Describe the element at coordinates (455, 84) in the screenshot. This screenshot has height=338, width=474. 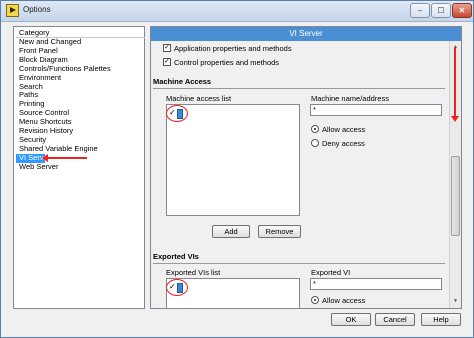
I see `annotation-arrow-down` at that location.